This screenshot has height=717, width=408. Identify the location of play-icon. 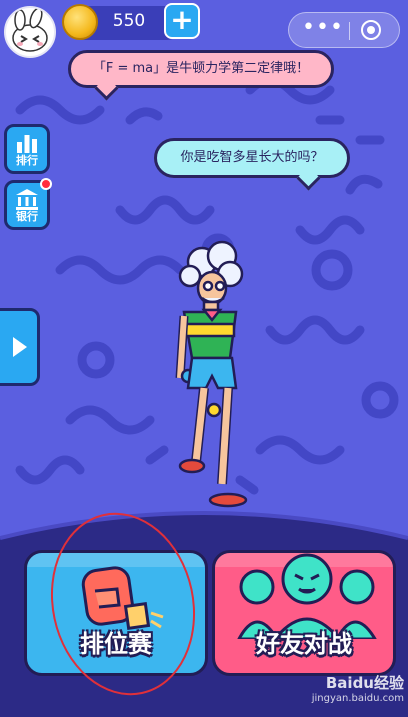
(20, 347).